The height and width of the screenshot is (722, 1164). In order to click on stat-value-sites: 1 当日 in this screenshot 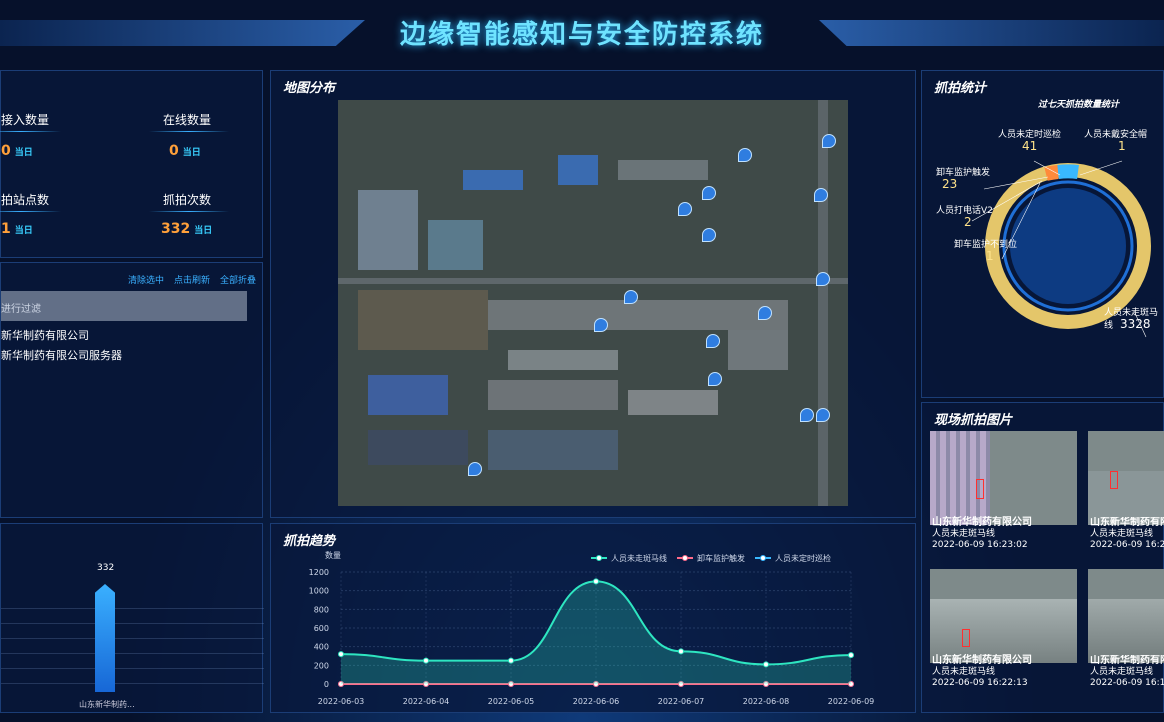, I will do `click(17, 229)`.